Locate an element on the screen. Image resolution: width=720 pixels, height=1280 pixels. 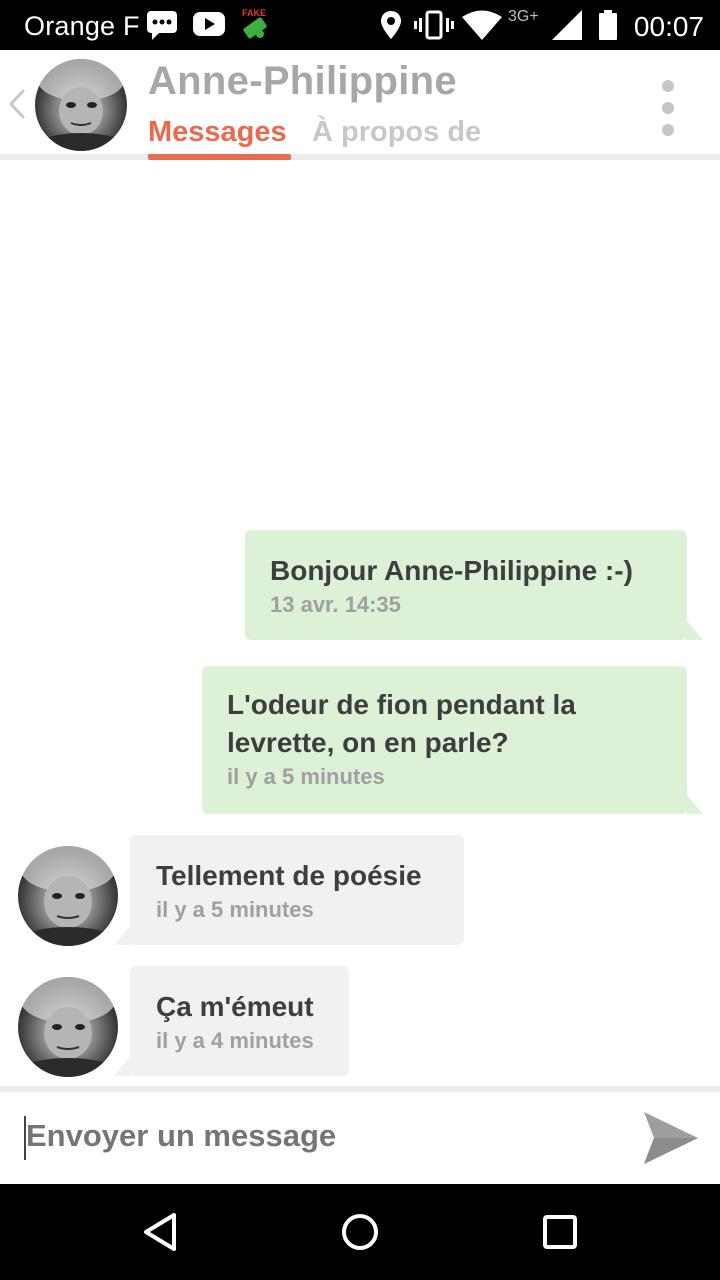
fake-gps-icon: FAKE is located at coordinates (256, 28).